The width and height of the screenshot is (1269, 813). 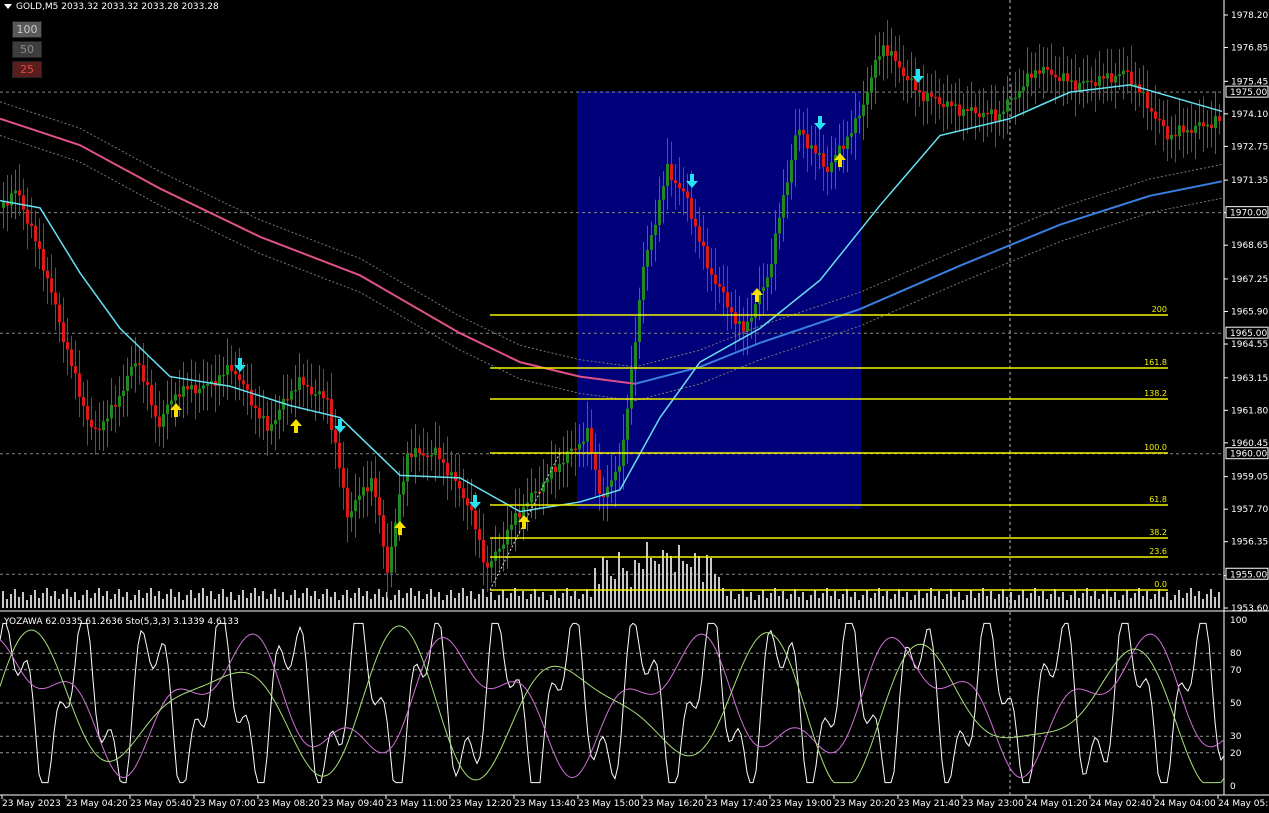 I want to click on chart-menu-triangle-icon, so click(x=8, y=6).